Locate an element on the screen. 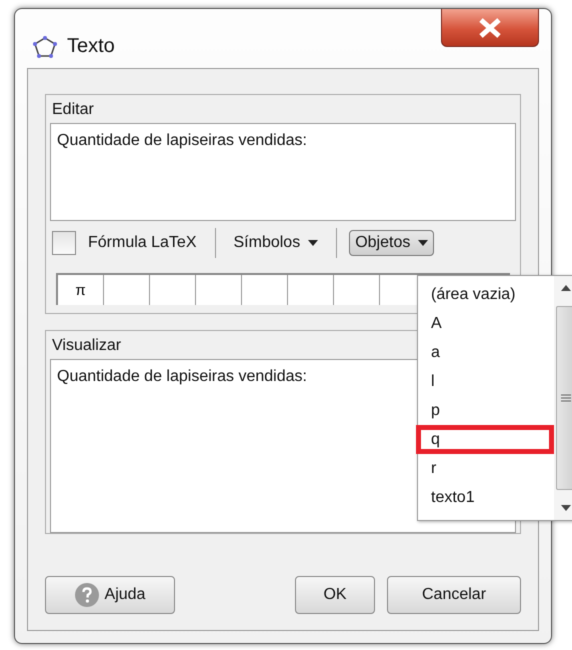 The width and height of the screenshot is (572, 650). help-button: Ajuda is located at coordinates (110, 595).